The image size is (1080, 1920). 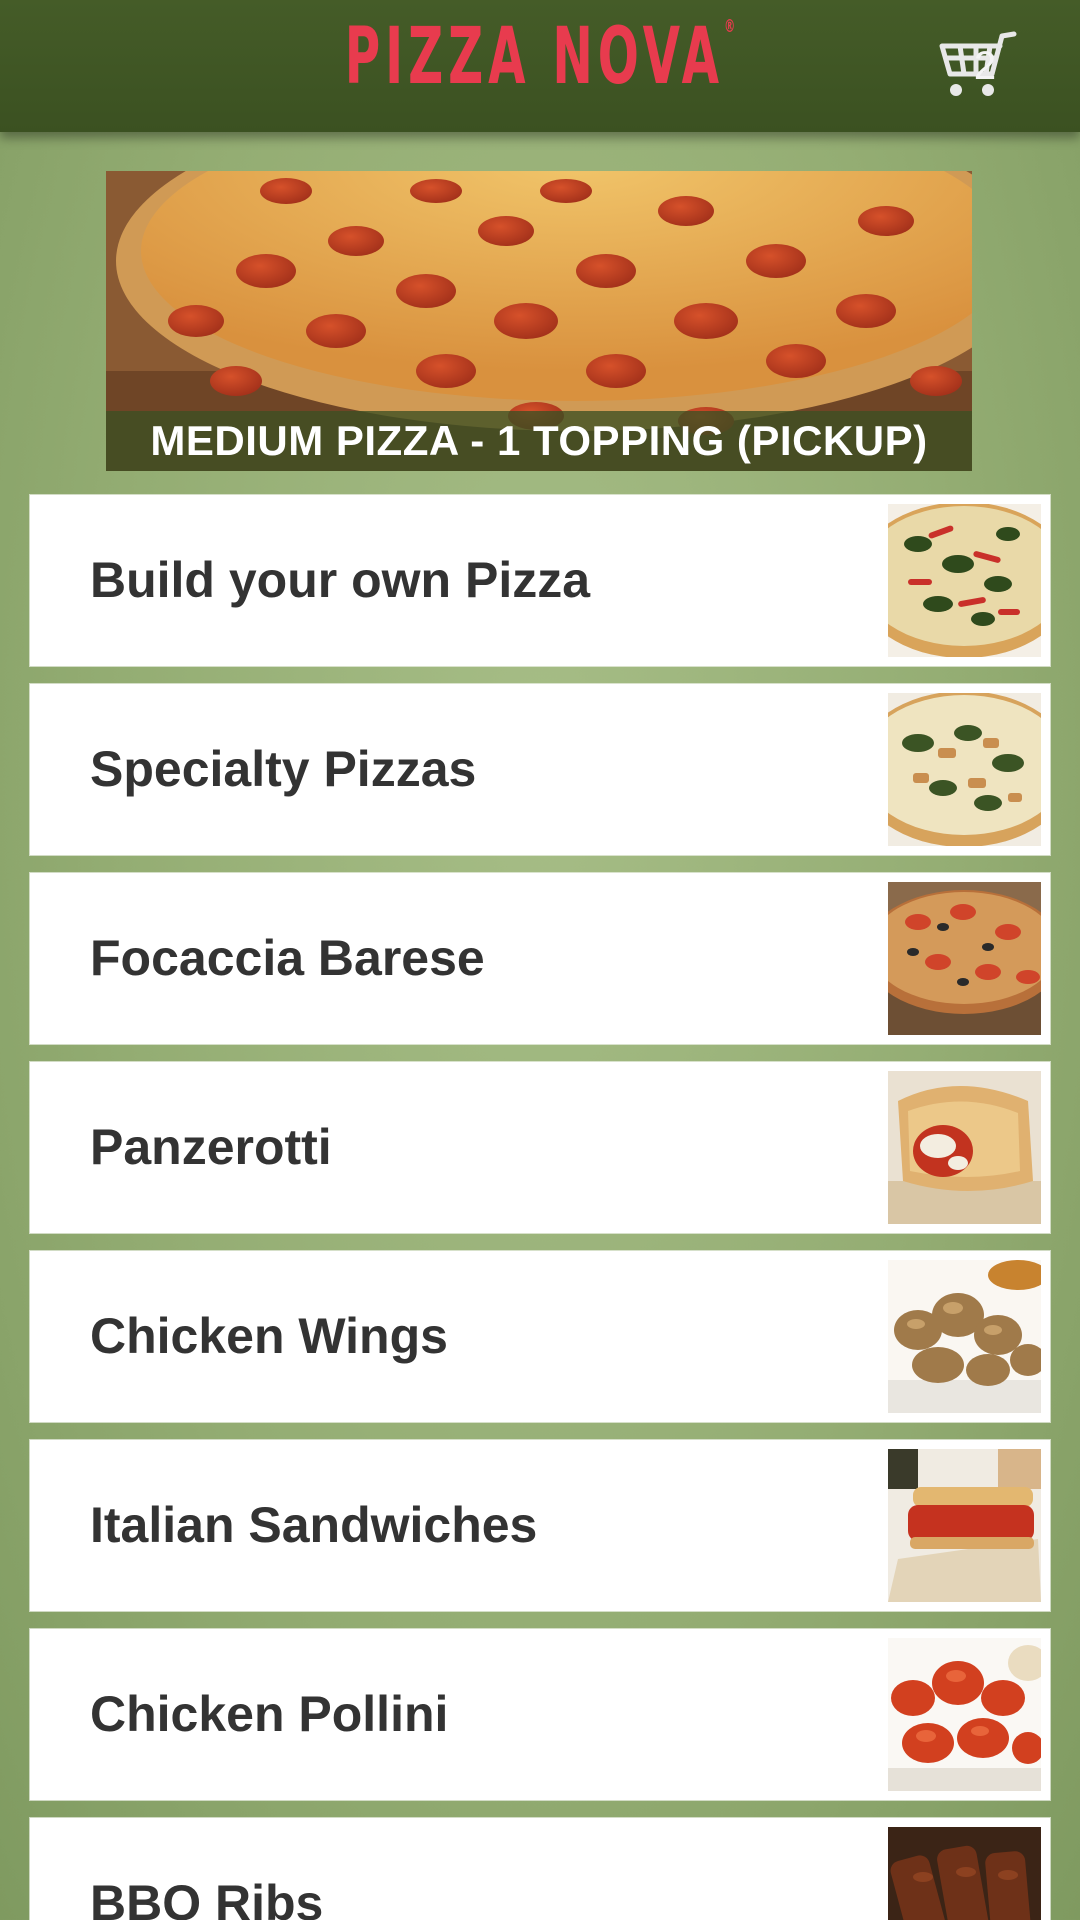 I want to click on app-header: PIZZA NOVA® 2, so click(x=540, y=66).